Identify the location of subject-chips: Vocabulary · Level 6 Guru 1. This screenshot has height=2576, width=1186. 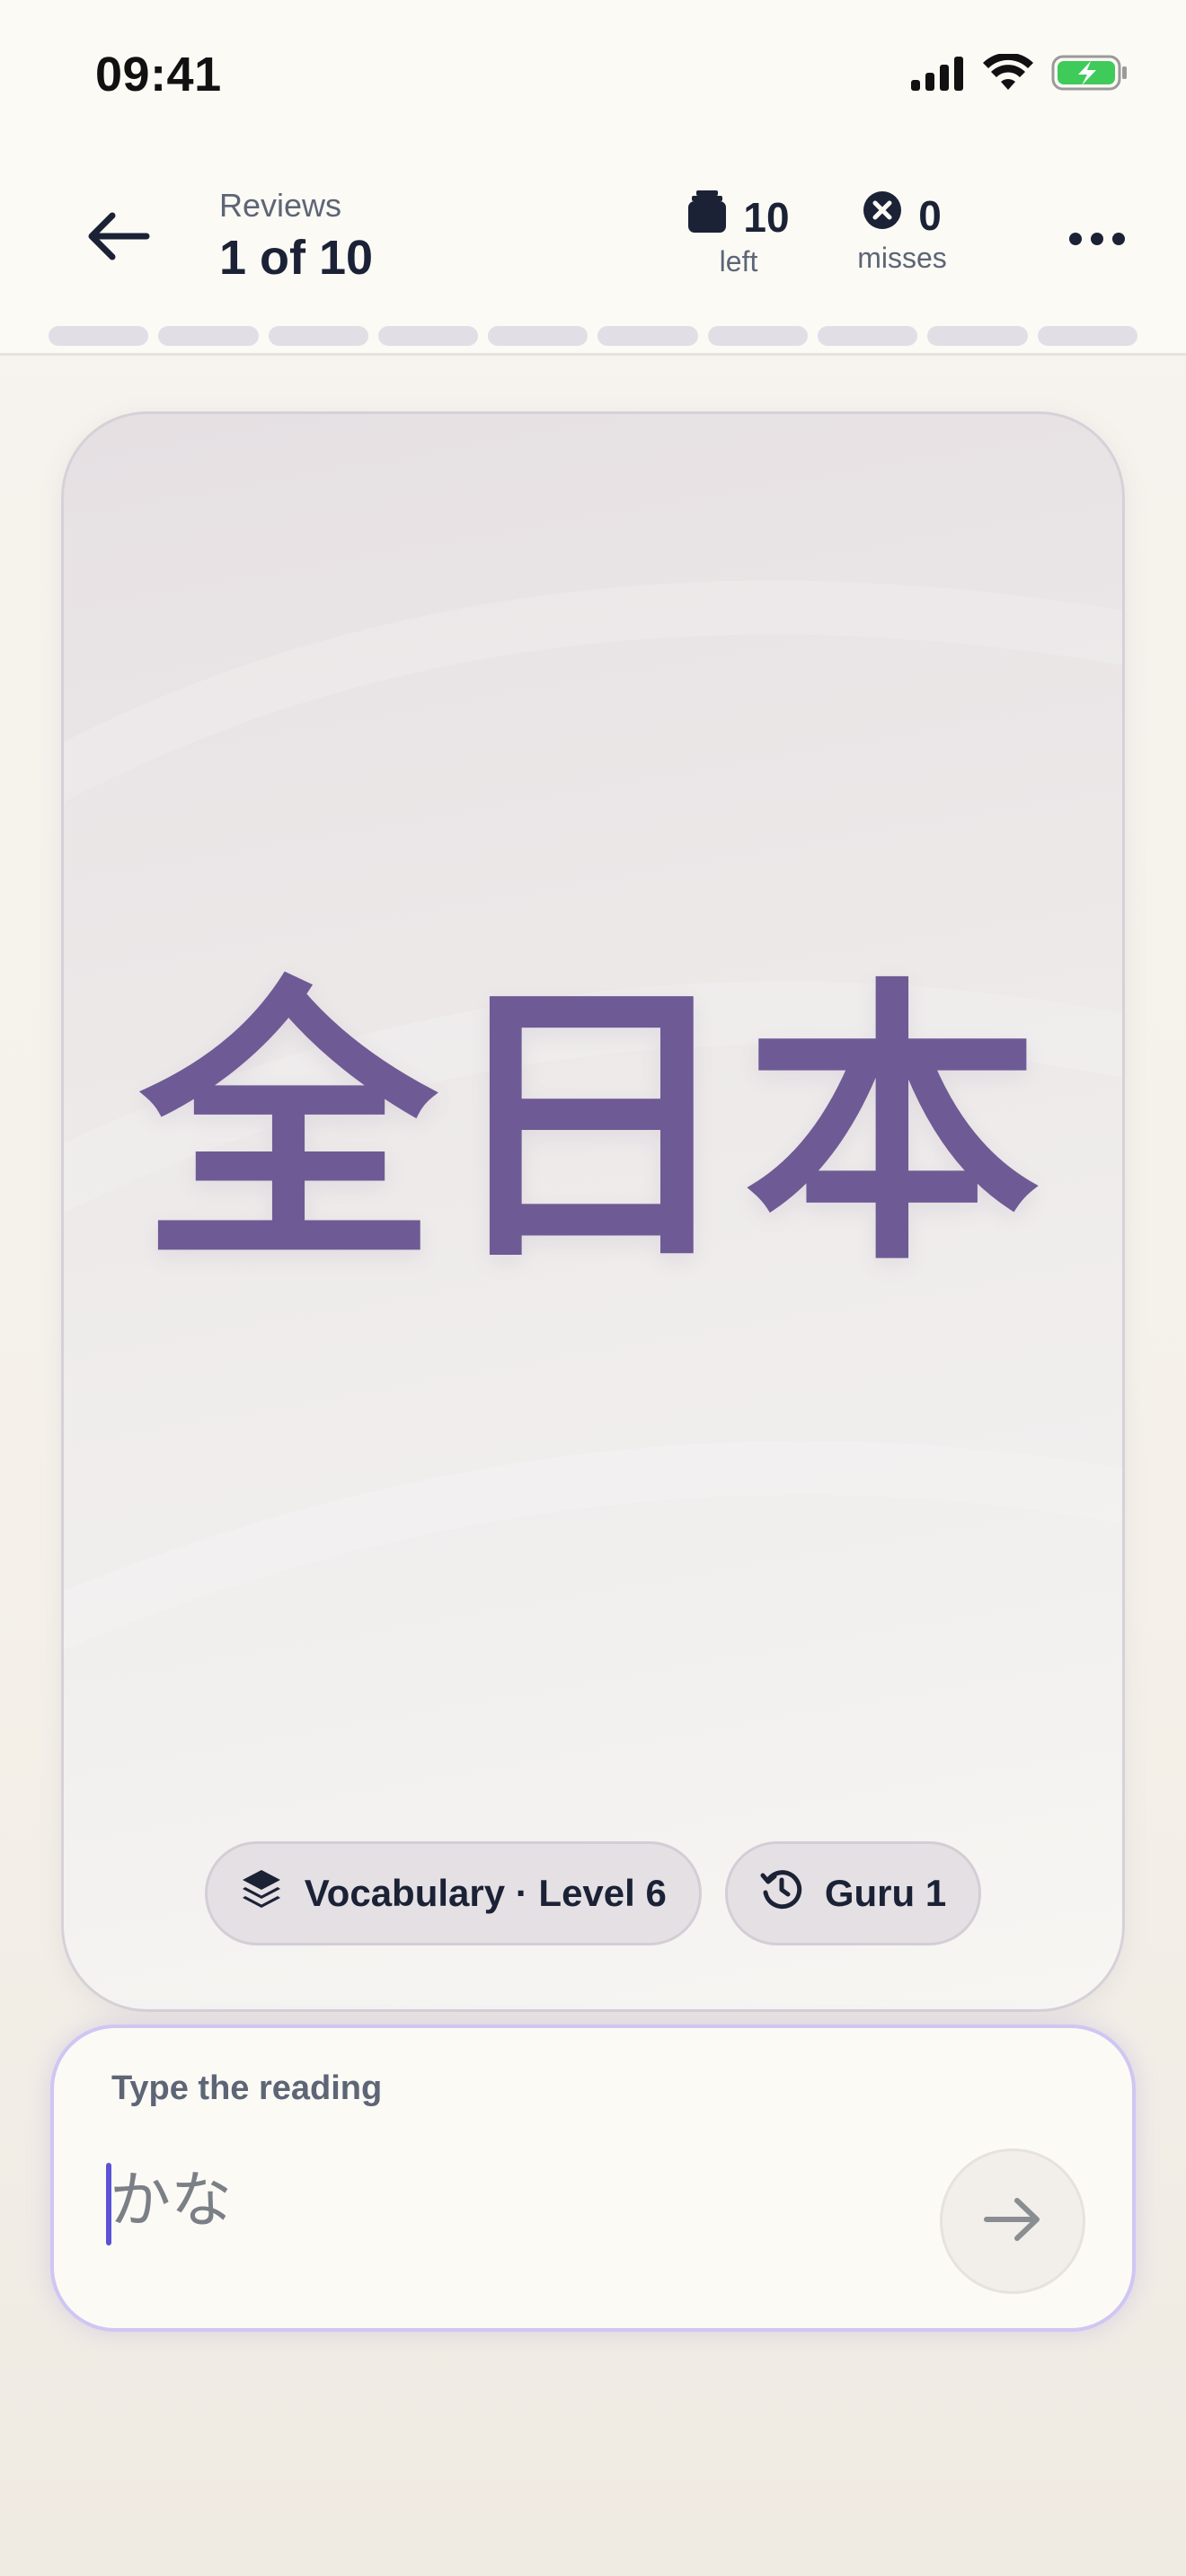
(593, 1893).